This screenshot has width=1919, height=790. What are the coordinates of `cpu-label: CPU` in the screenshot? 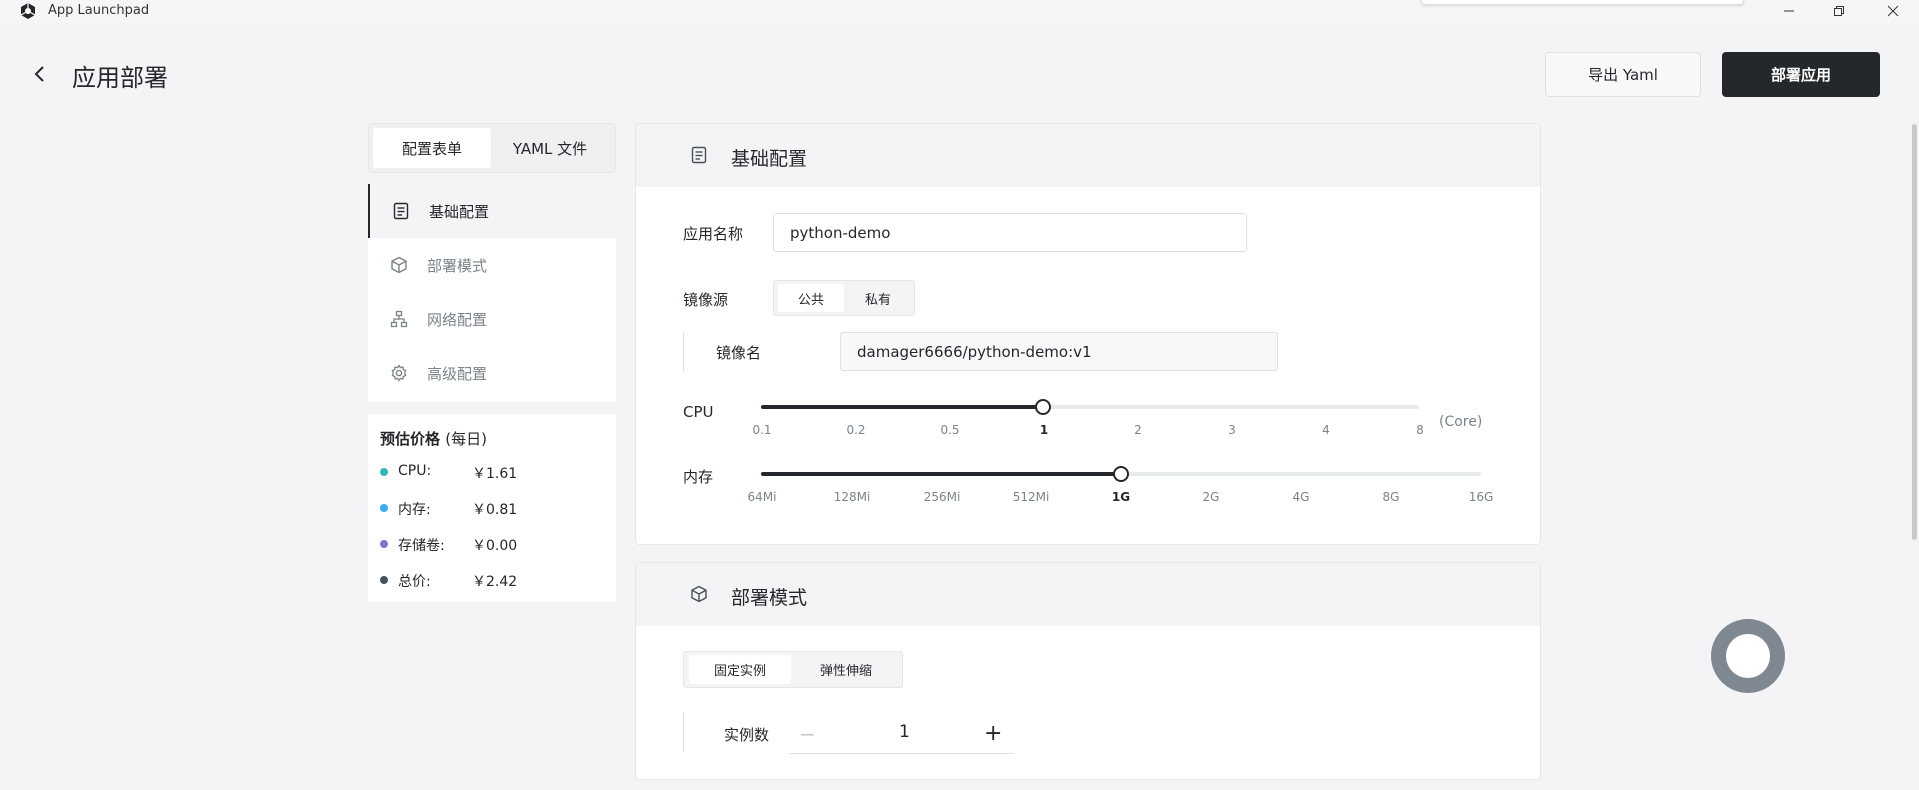 It's located at (698, 412).